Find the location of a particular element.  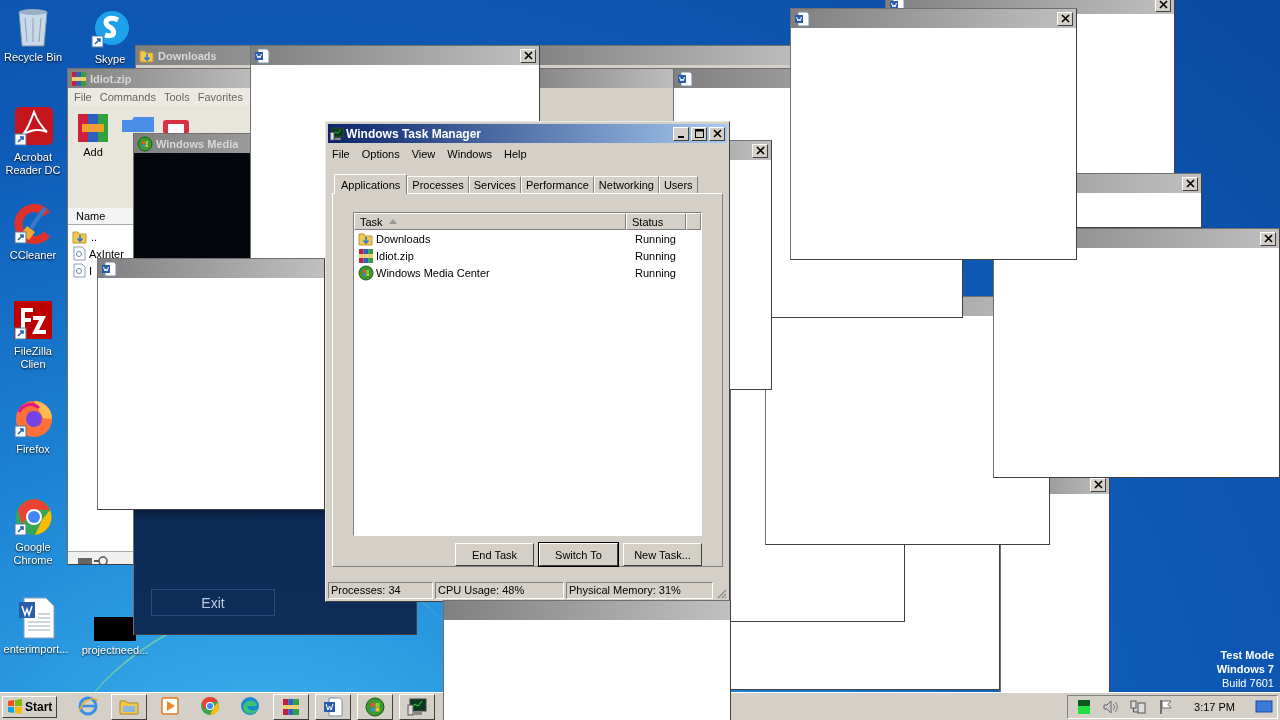

archive-add-icon is located at coordinates (93, 128).